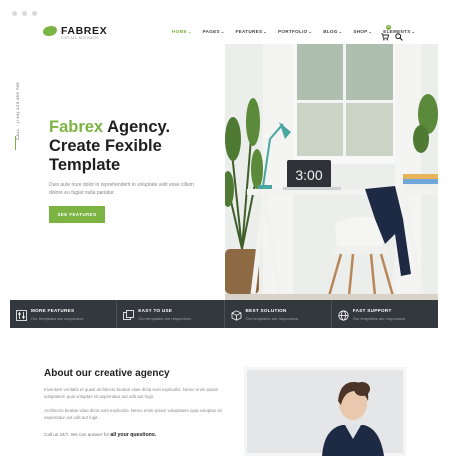 The width and height of the screenshot is (450, 456). I want to click on feature-title: FAST SUPPORT, so click(372, 310).